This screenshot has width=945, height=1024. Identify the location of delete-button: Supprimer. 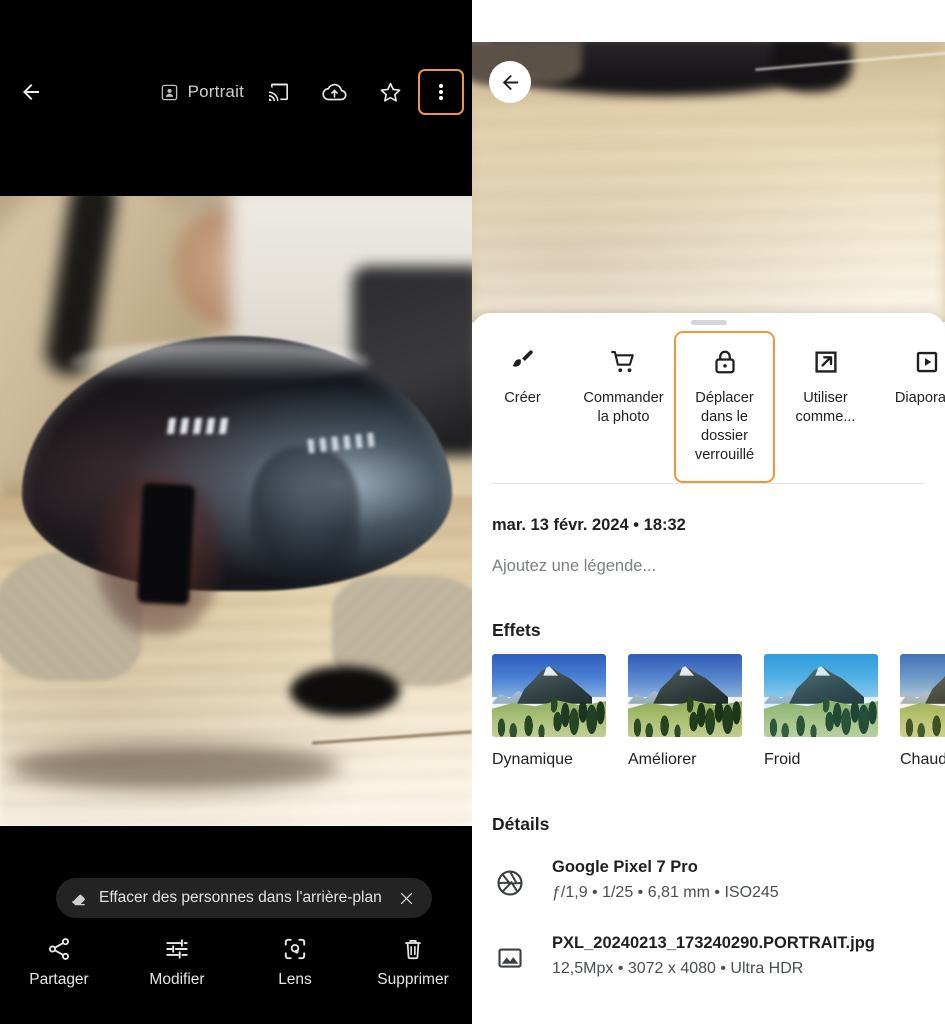
(413, 962).